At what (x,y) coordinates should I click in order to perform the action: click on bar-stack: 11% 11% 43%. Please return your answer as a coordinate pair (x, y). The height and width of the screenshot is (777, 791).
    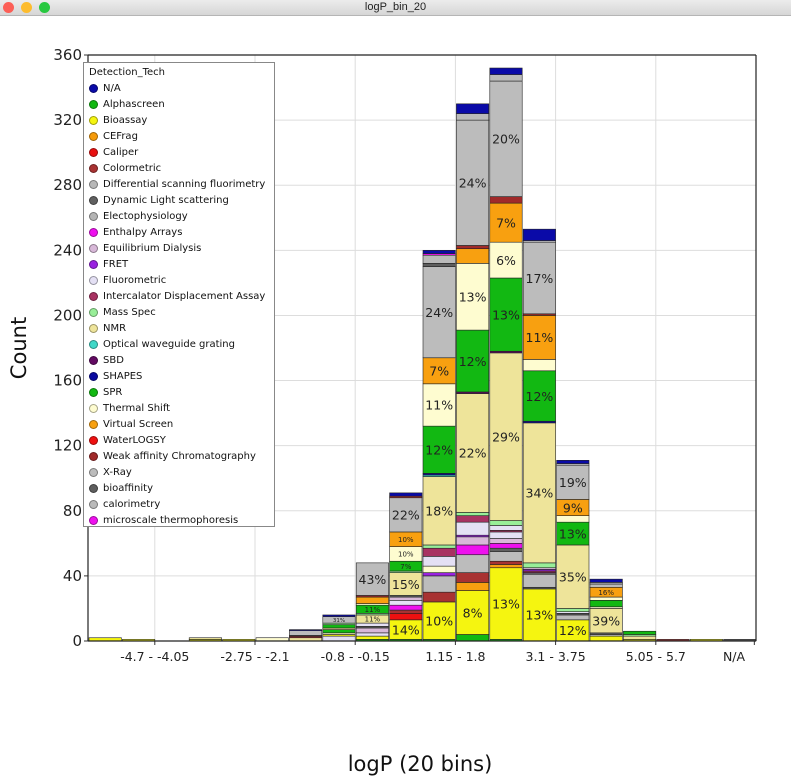
    Looking at the image, I should click on (372, 602).